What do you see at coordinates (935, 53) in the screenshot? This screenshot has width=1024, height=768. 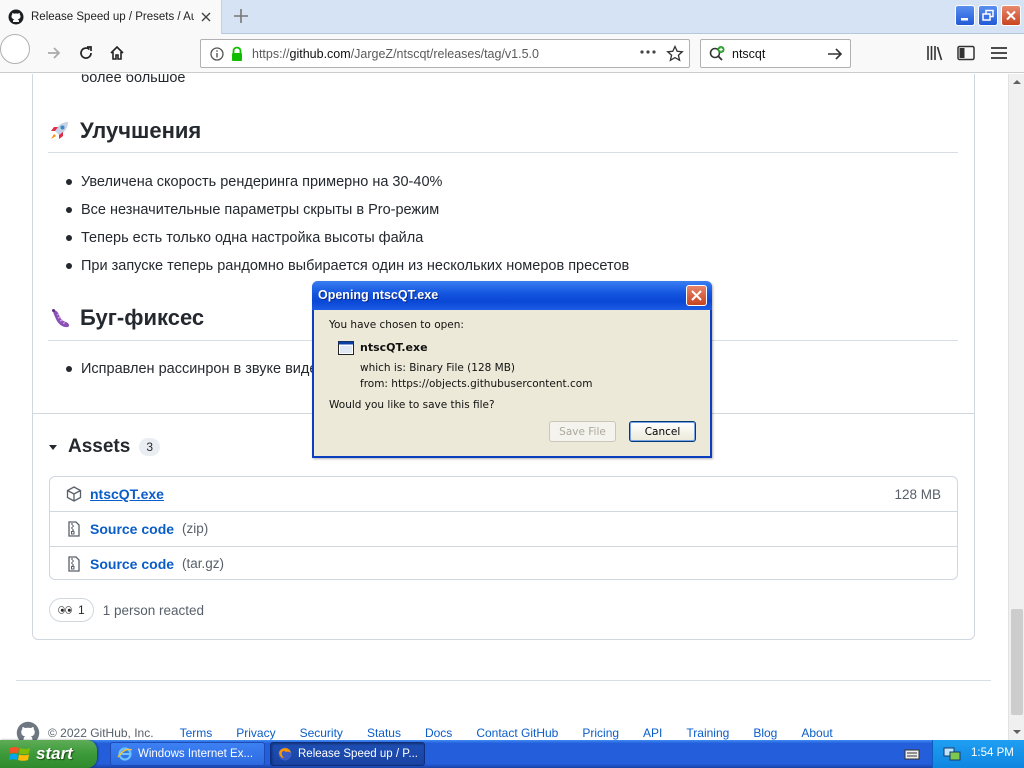 I see `library-icon` at bounding box center [935, 53].